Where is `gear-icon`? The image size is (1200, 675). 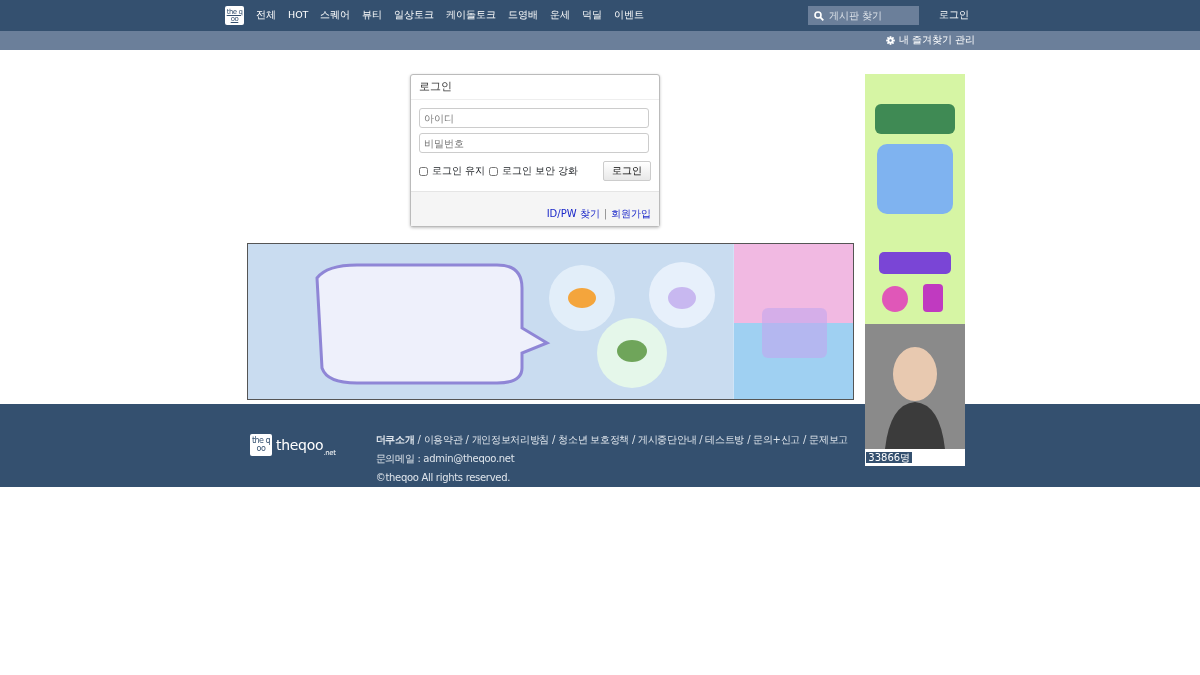
gear-icon is located at coordinates (890, 40).